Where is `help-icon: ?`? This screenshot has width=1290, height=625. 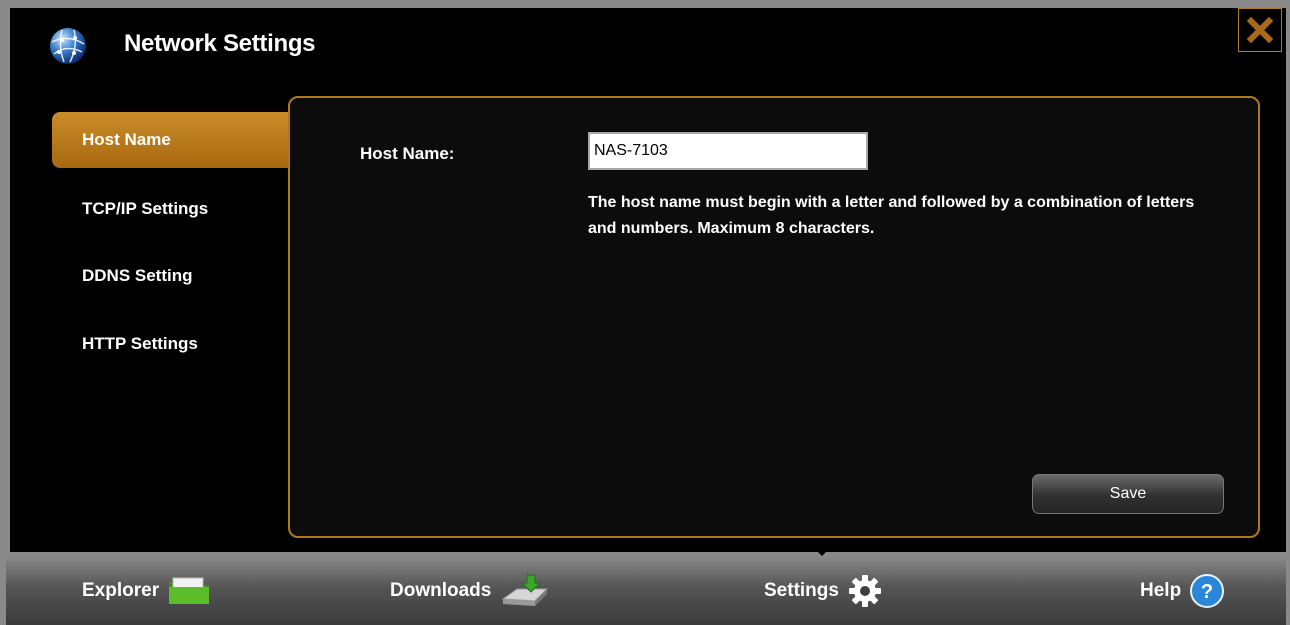 help-icon: ? is located at coordinates (1207, 591).